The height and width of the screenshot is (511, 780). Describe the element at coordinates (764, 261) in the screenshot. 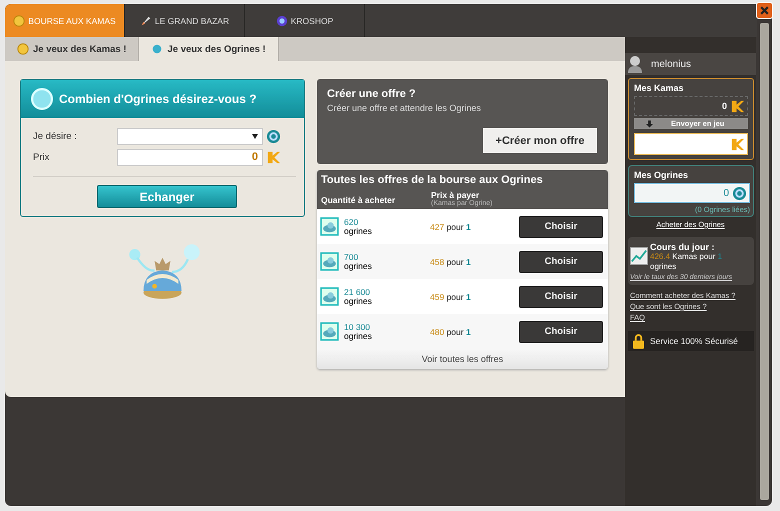

I see `scrollbar` at that location.